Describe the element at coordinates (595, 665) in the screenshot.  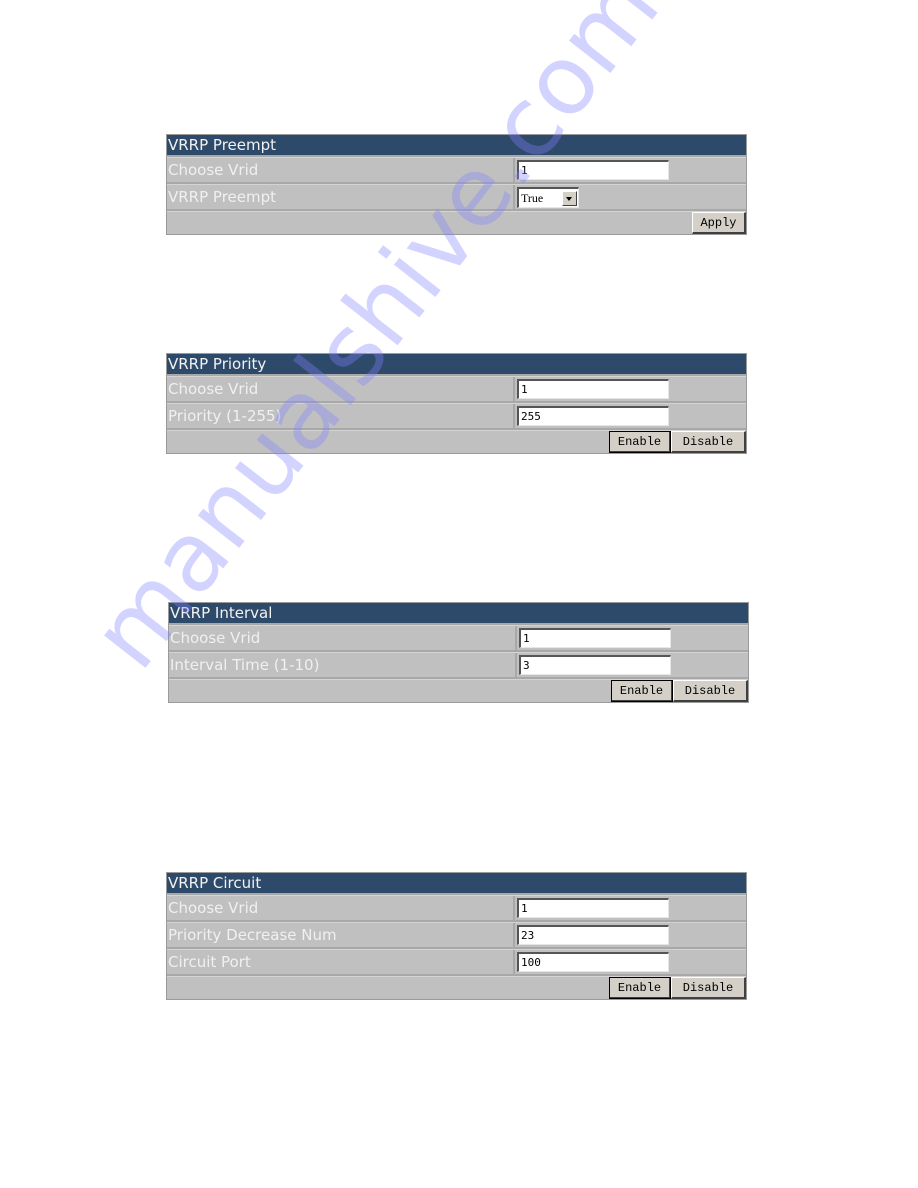
I see `interval-time-input` at that location.